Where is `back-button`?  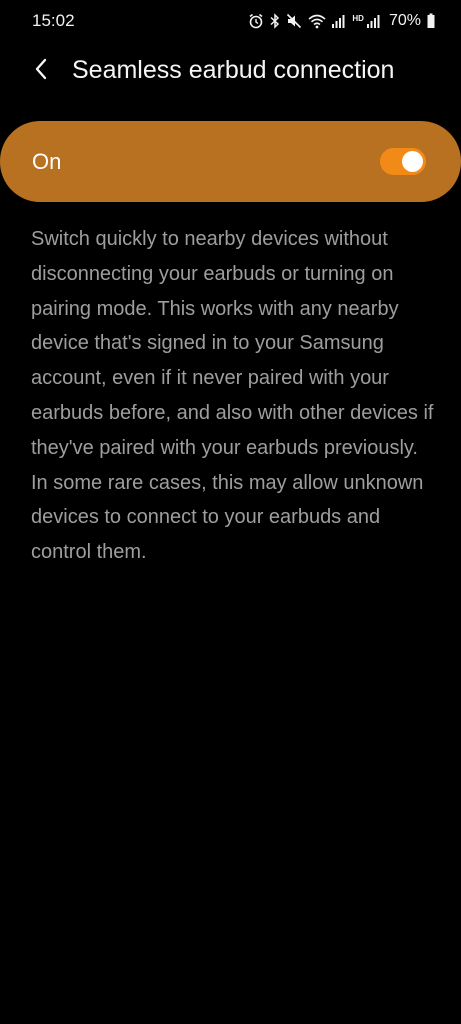
back-button is located at coordinates (41, 71).